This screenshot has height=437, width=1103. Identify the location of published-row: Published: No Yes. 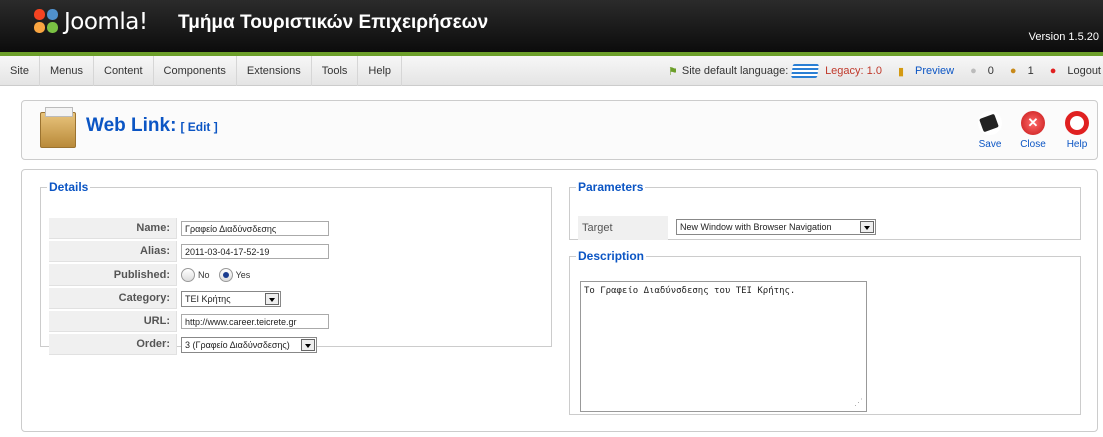
(191, 275).